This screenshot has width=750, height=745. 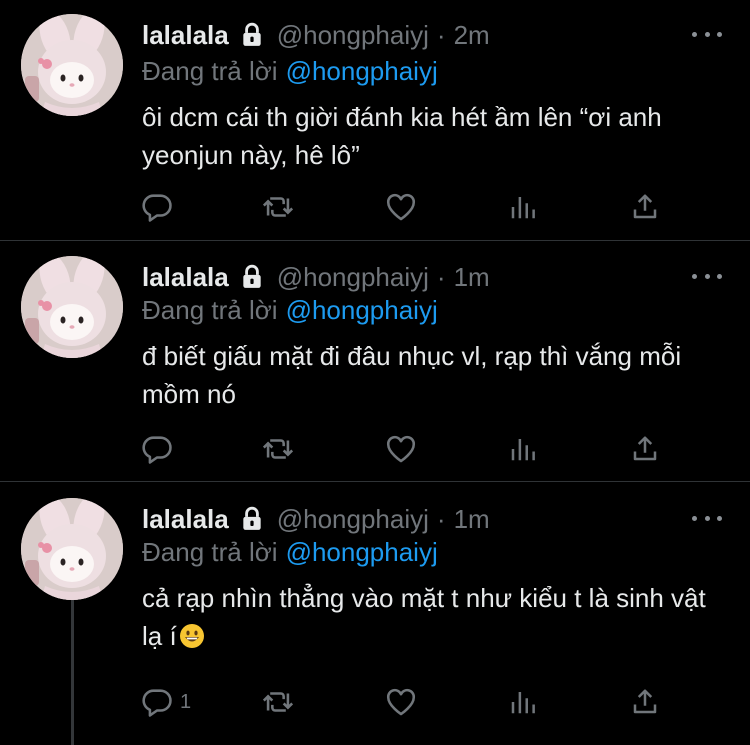 I want to click on reply-count: 1, so click(x=186, y=701).